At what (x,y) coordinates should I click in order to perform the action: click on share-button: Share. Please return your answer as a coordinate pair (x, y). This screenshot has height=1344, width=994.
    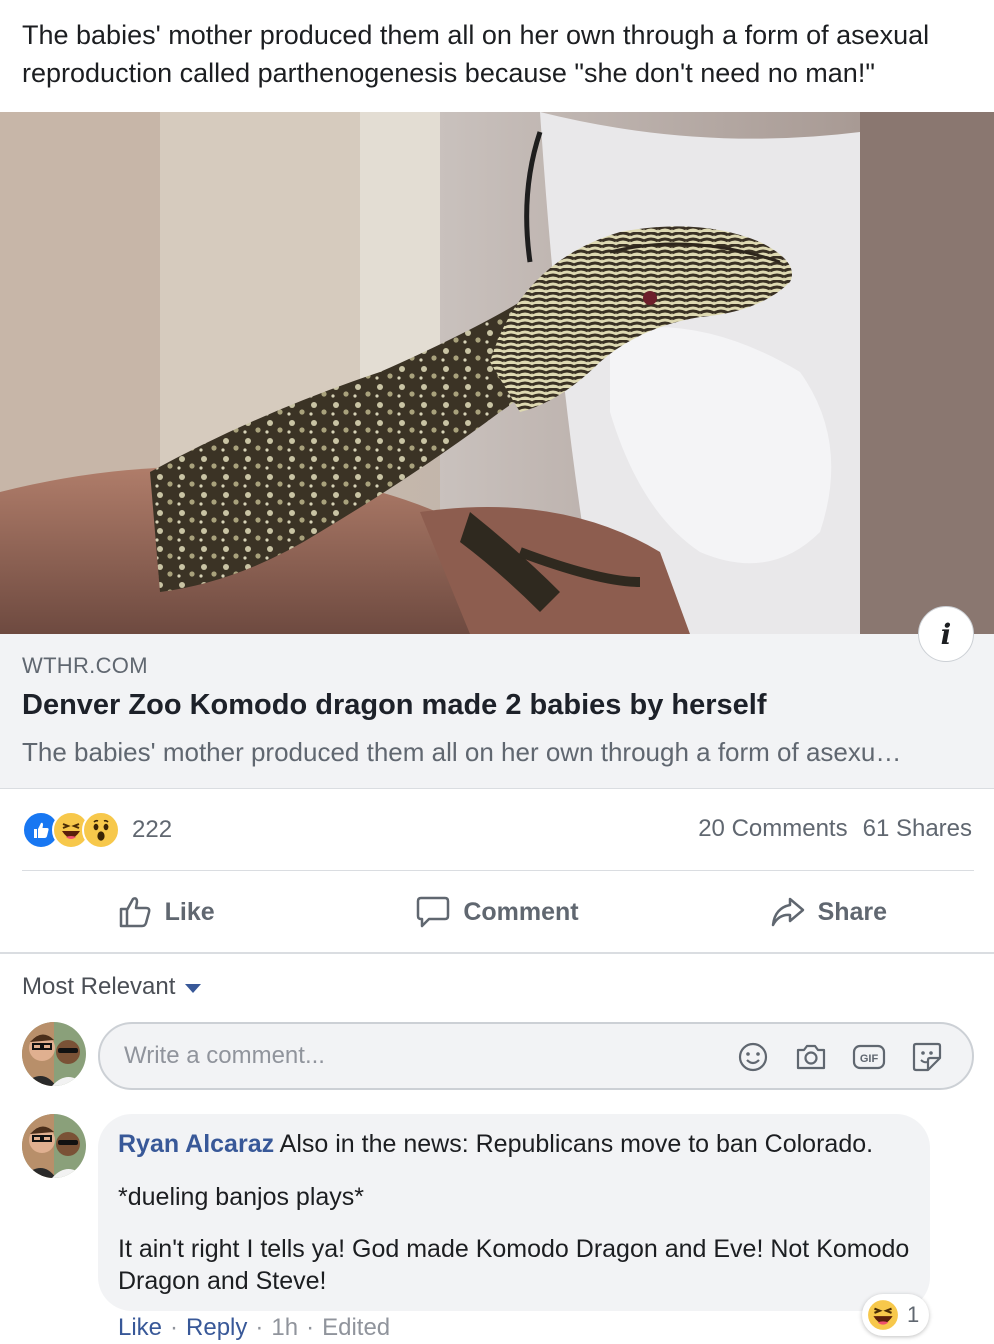
    Looking at the image, I should click on (828, 912).